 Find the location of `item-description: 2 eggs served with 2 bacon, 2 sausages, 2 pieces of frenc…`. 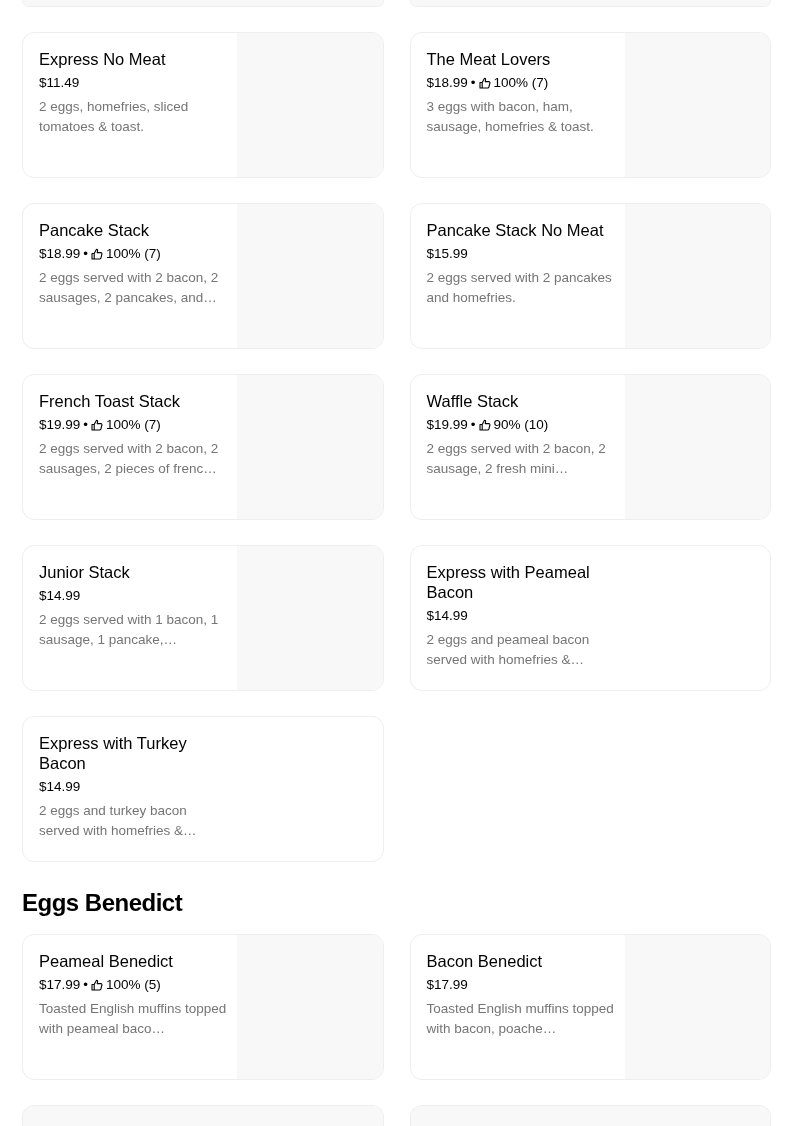

item-description: 2 eggs served with 2 bacon, 2 sausages, 2 pieces of frenc… is located at coordinates (129, 459).